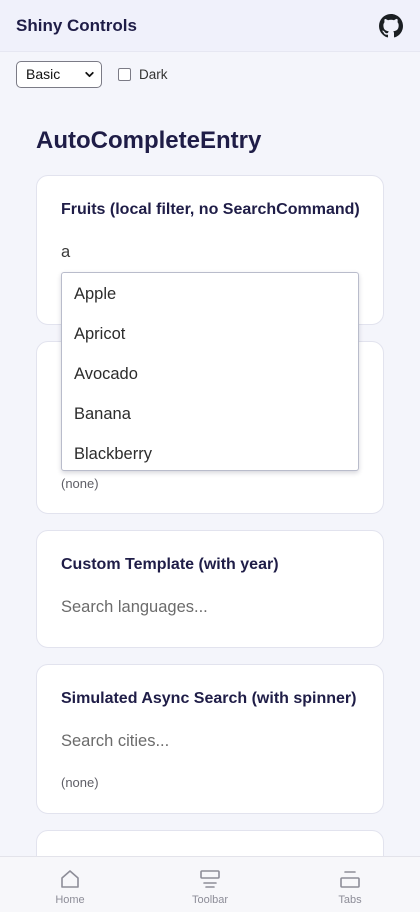  What do you see at coordinates (209, 698) in the screenshot?
I see `async-search-title: Simulated Async Search (with spinner)` at bounding box center [209, 698].